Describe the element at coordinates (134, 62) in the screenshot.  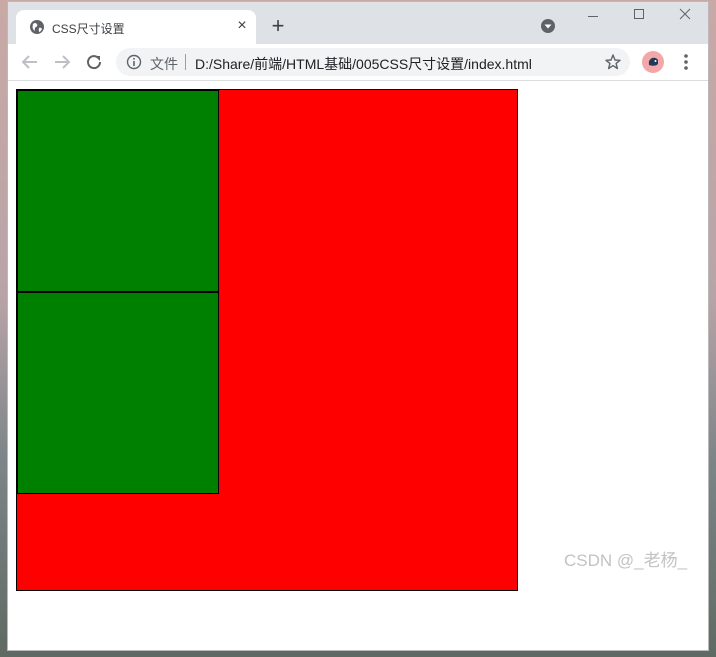
I see `info-icon` at that location.